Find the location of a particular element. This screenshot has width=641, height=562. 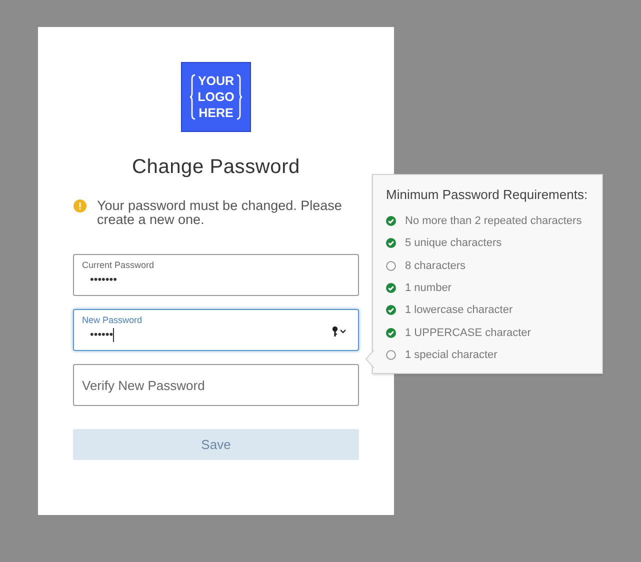

field-label: Current Password is located at coordinates (119, 265).